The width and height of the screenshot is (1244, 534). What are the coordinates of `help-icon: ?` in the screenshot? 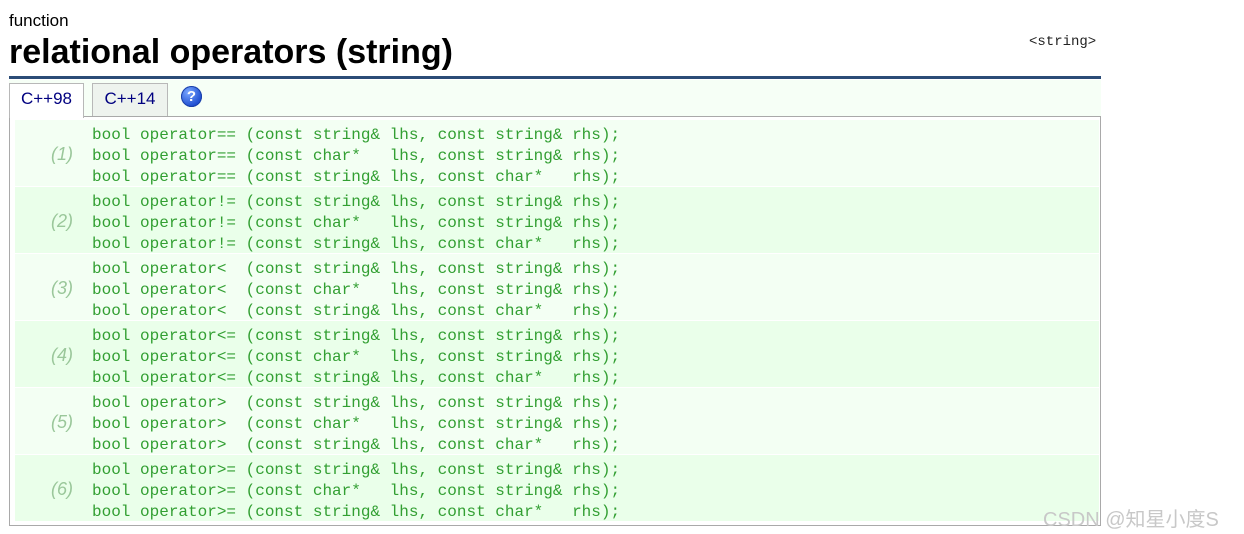 It's located at (191, 96).